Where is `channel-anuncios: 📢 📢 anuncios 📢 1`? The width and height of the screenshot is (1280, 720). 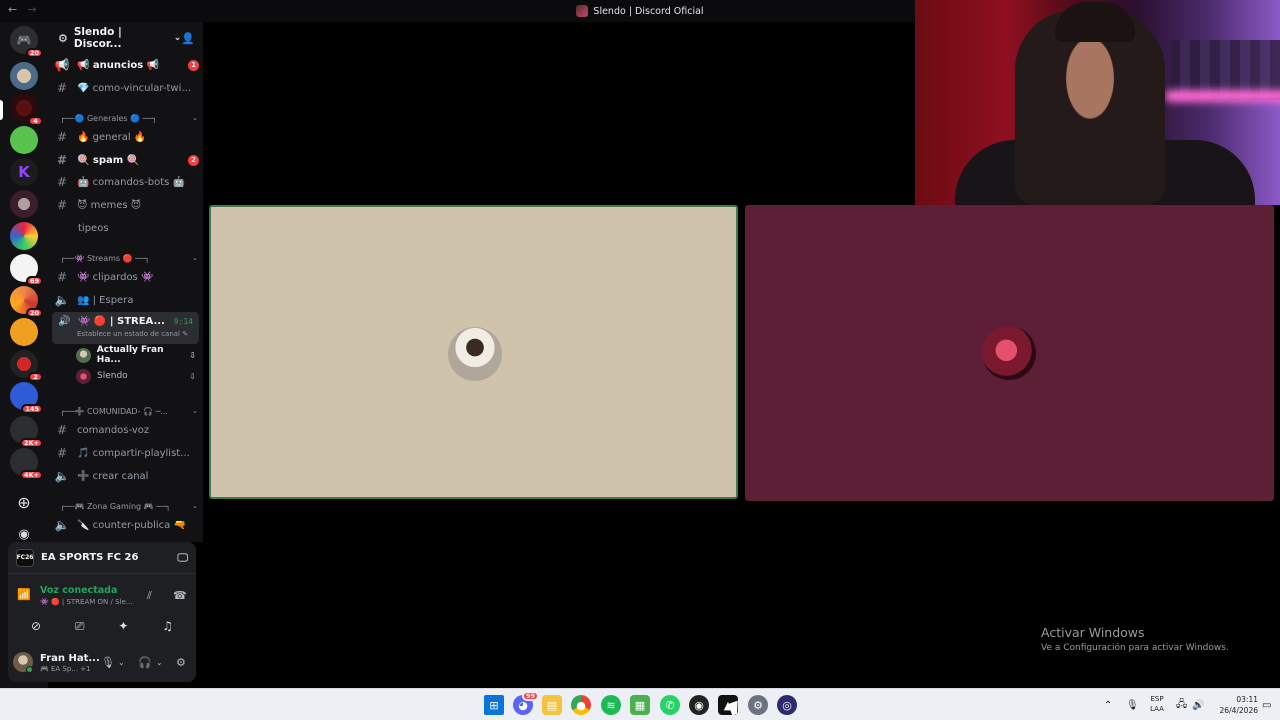
channel-anuncios: 📢 📢 anuncios 📢 1 is located at coordinates (126, 65).